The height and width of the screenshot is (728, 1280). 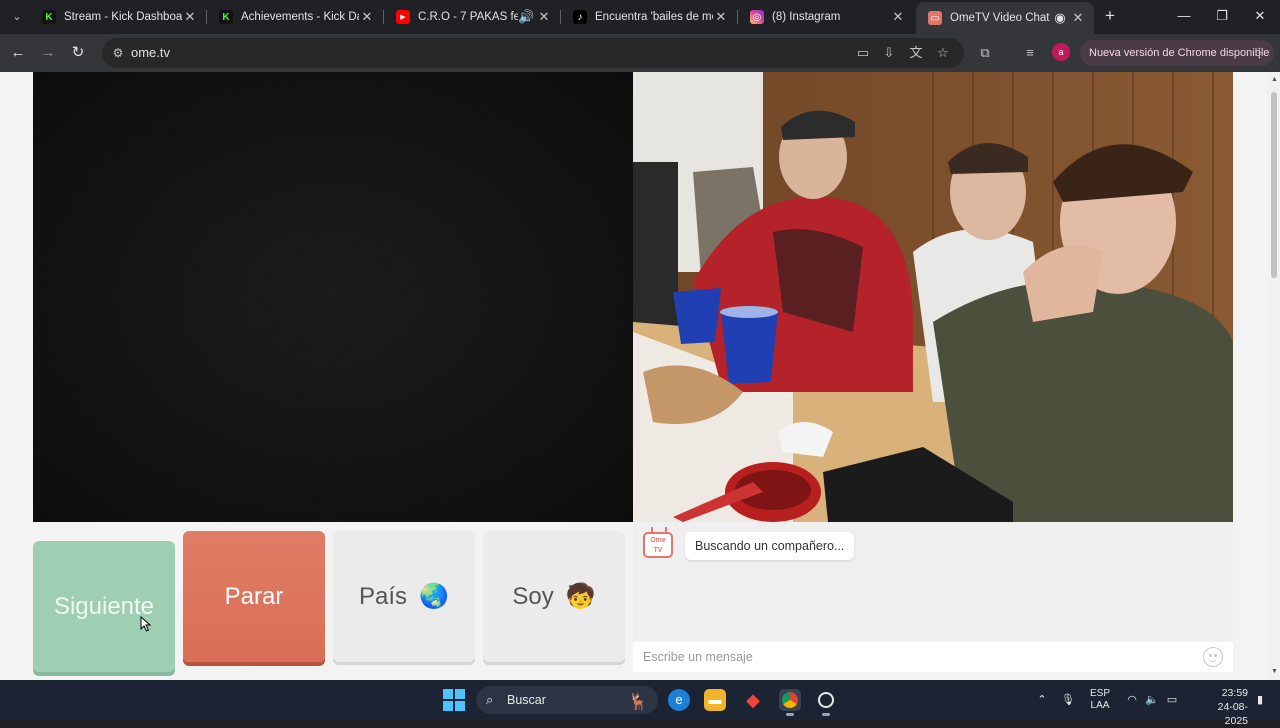 I want to click on microphone-icon: 🎙, so click(x=1068, y=700).